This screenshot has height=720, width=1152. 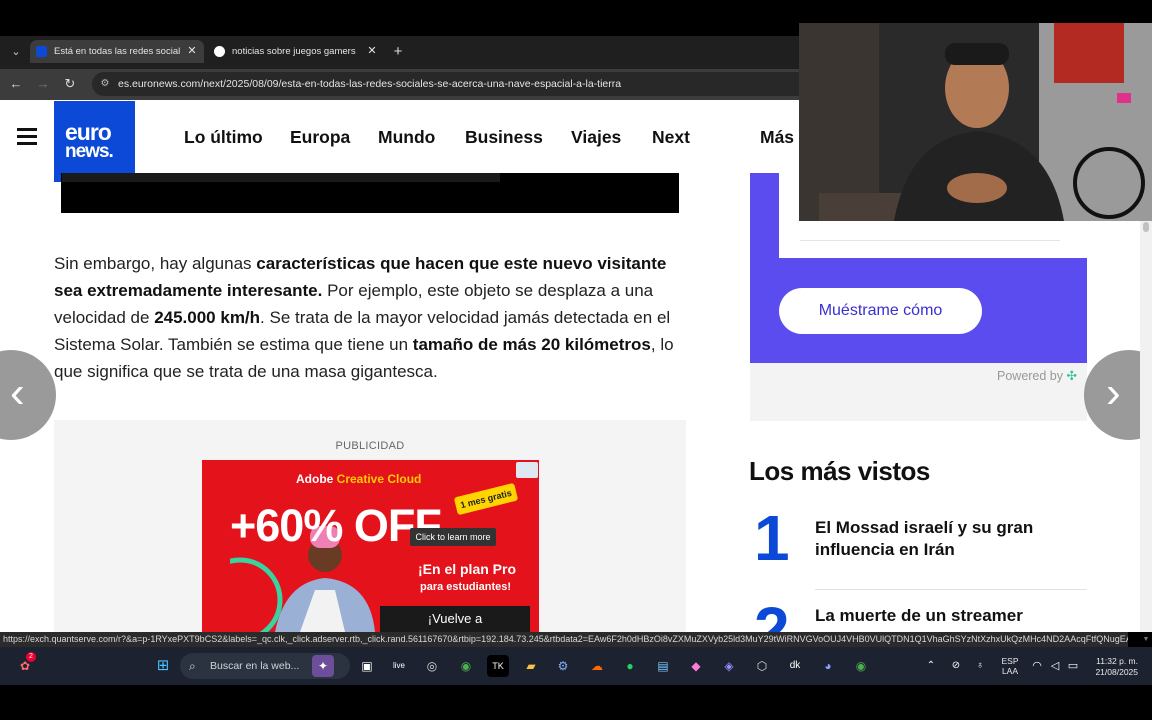 I want to click on chevron-left-icon: ‹, so click(x=17, y=392).